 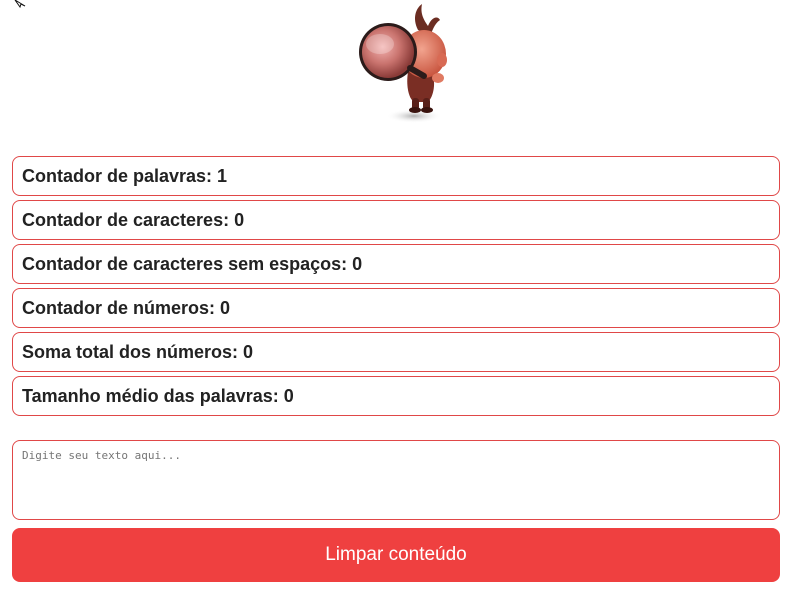 What do you see at coordinates (133, 219) in the screenshot?
I see `character-count-label: Contador de caracteres: 0` at bounding box center [133, 219].